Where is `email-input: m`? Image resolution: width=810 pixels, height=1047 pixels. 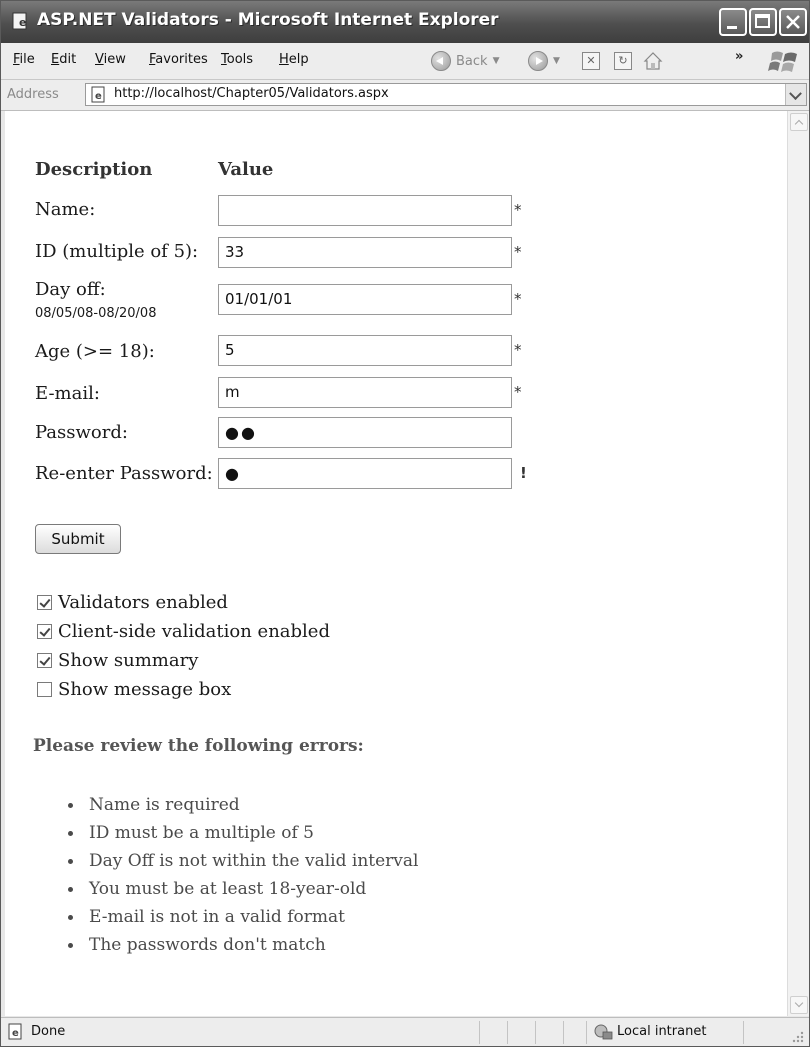 email-input: m is located at coordinates (365, 392).